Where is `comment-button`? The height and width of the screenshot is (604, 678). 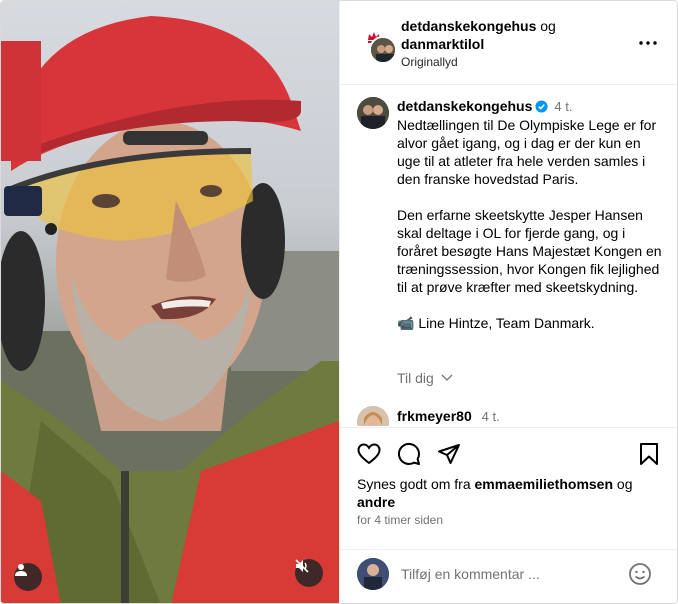
comment-button is located at coordinates (409, 454).